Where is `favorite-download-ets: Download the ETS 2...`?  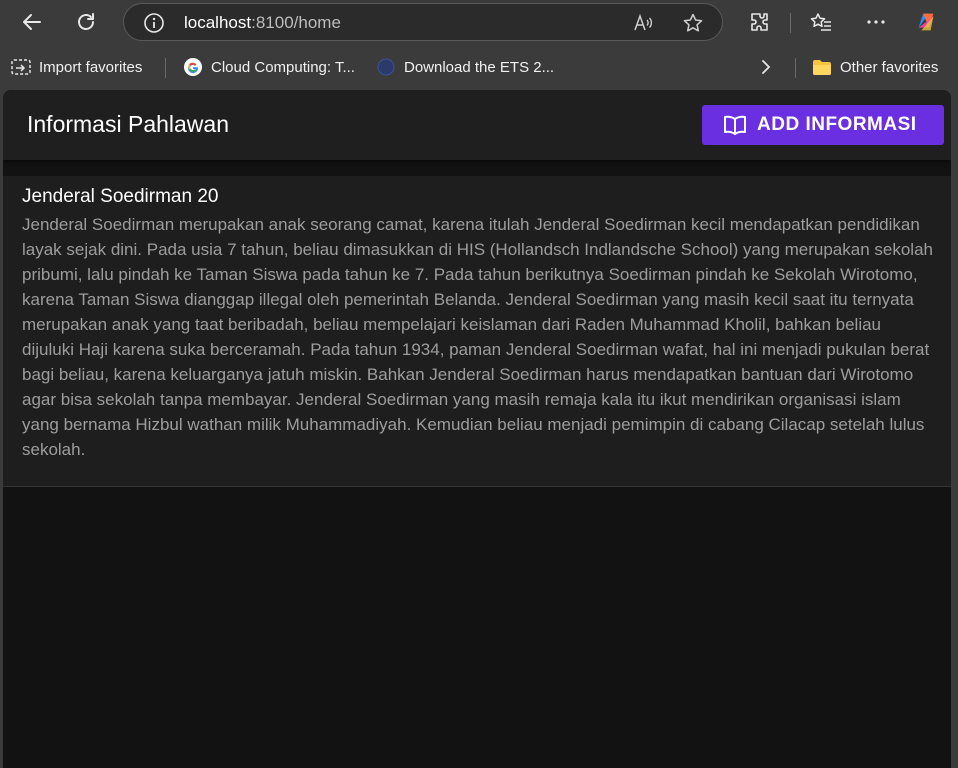
favorite-download-ets: Download the ETS 2... is located at coordinates (464, 67).